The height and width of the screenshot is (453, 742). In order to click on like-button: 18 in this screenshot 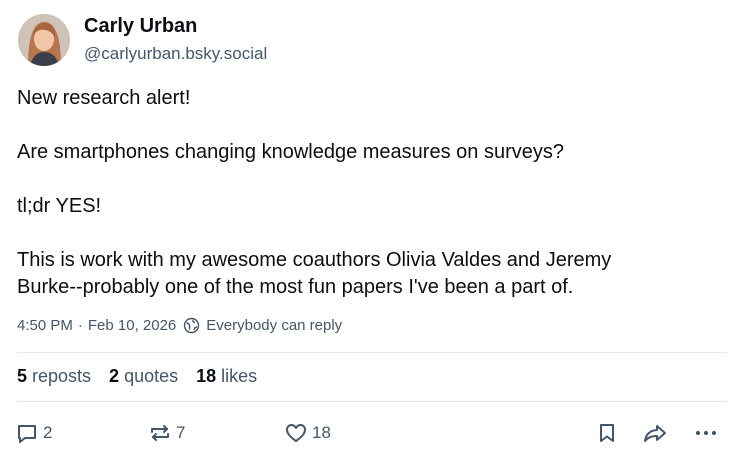, I will do `click(307, 433)`.